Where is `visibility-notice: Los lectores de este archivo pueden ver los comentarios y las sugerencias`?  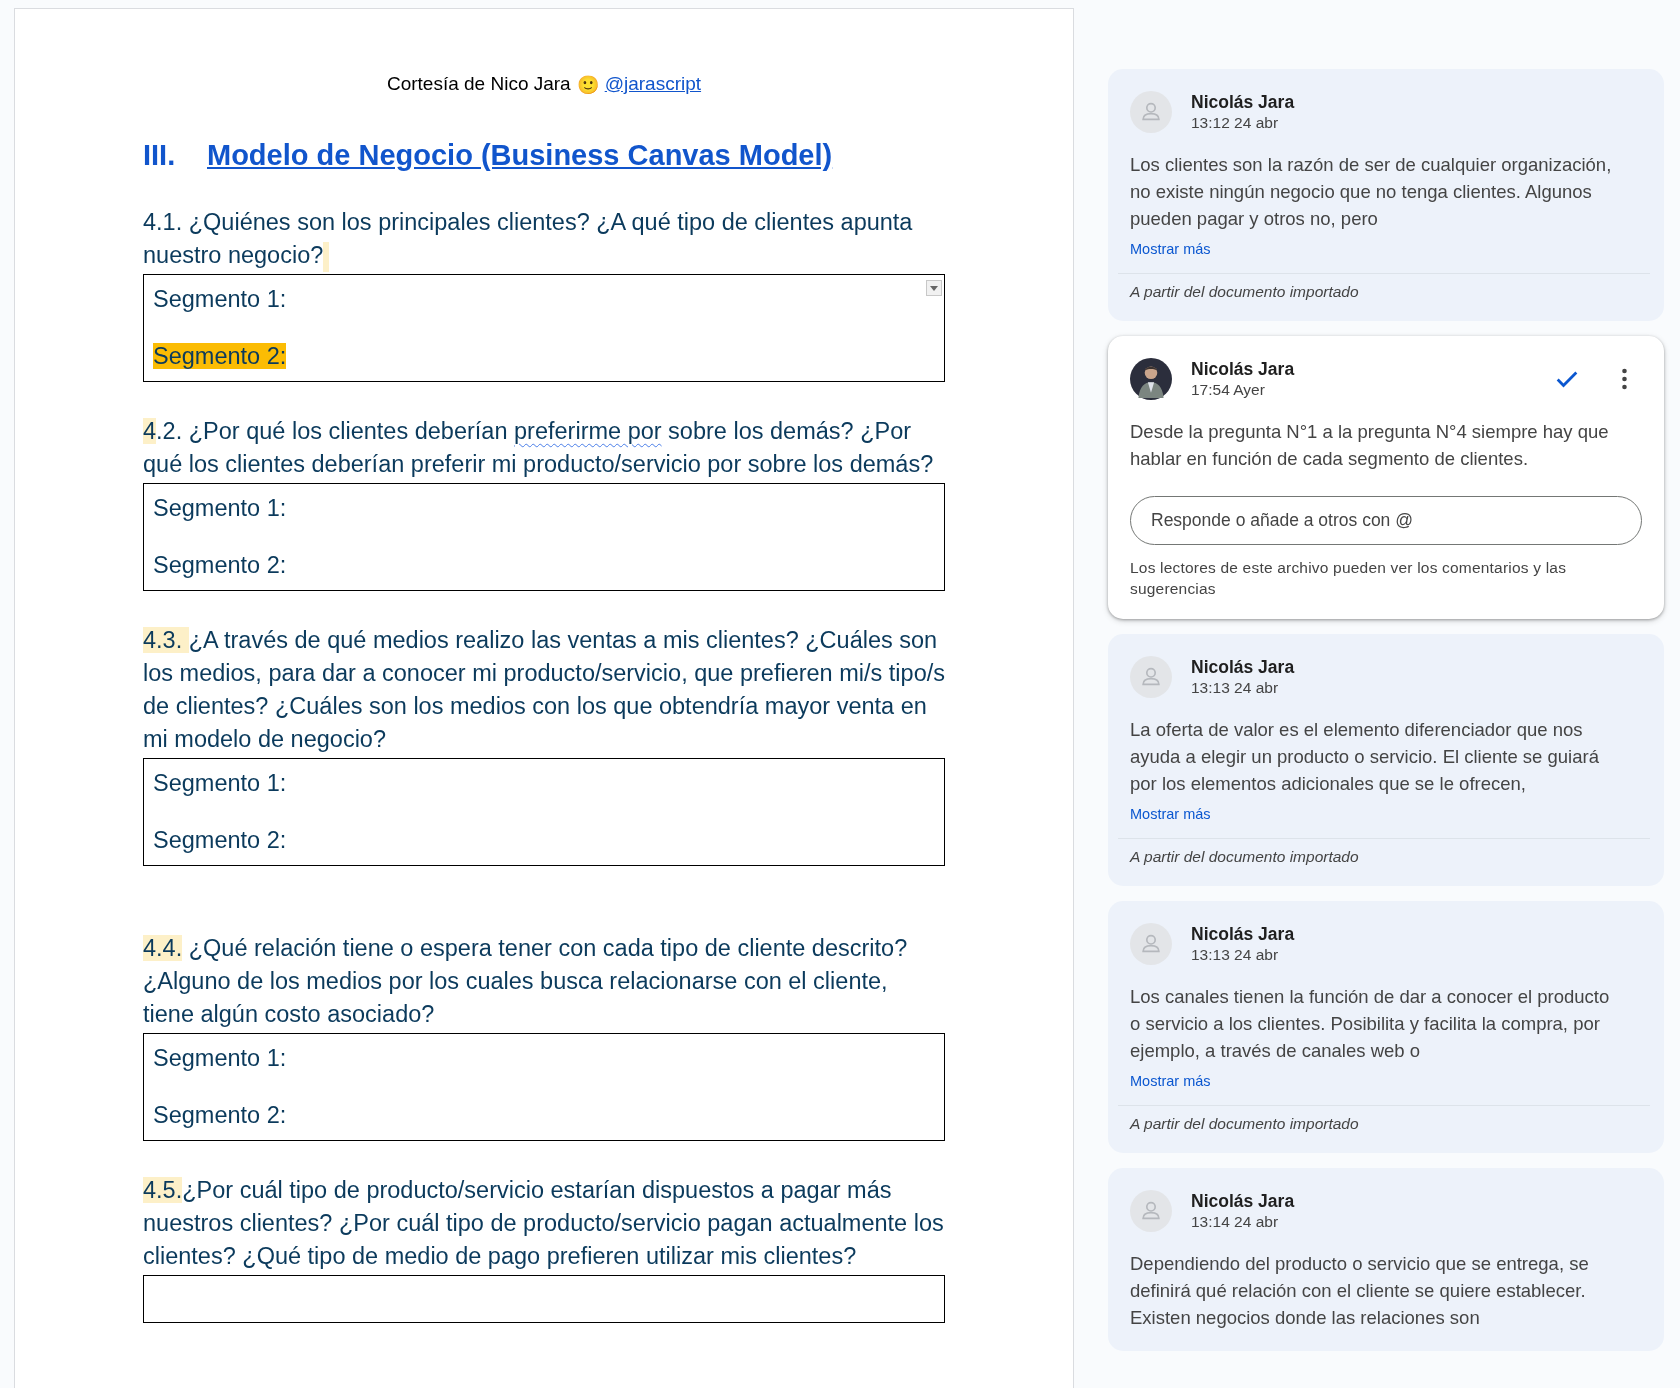 visibility-notice: Los lectores de este archivo pueden ver los comentarios y las sugerencias is located at coordinates (1349, 578).